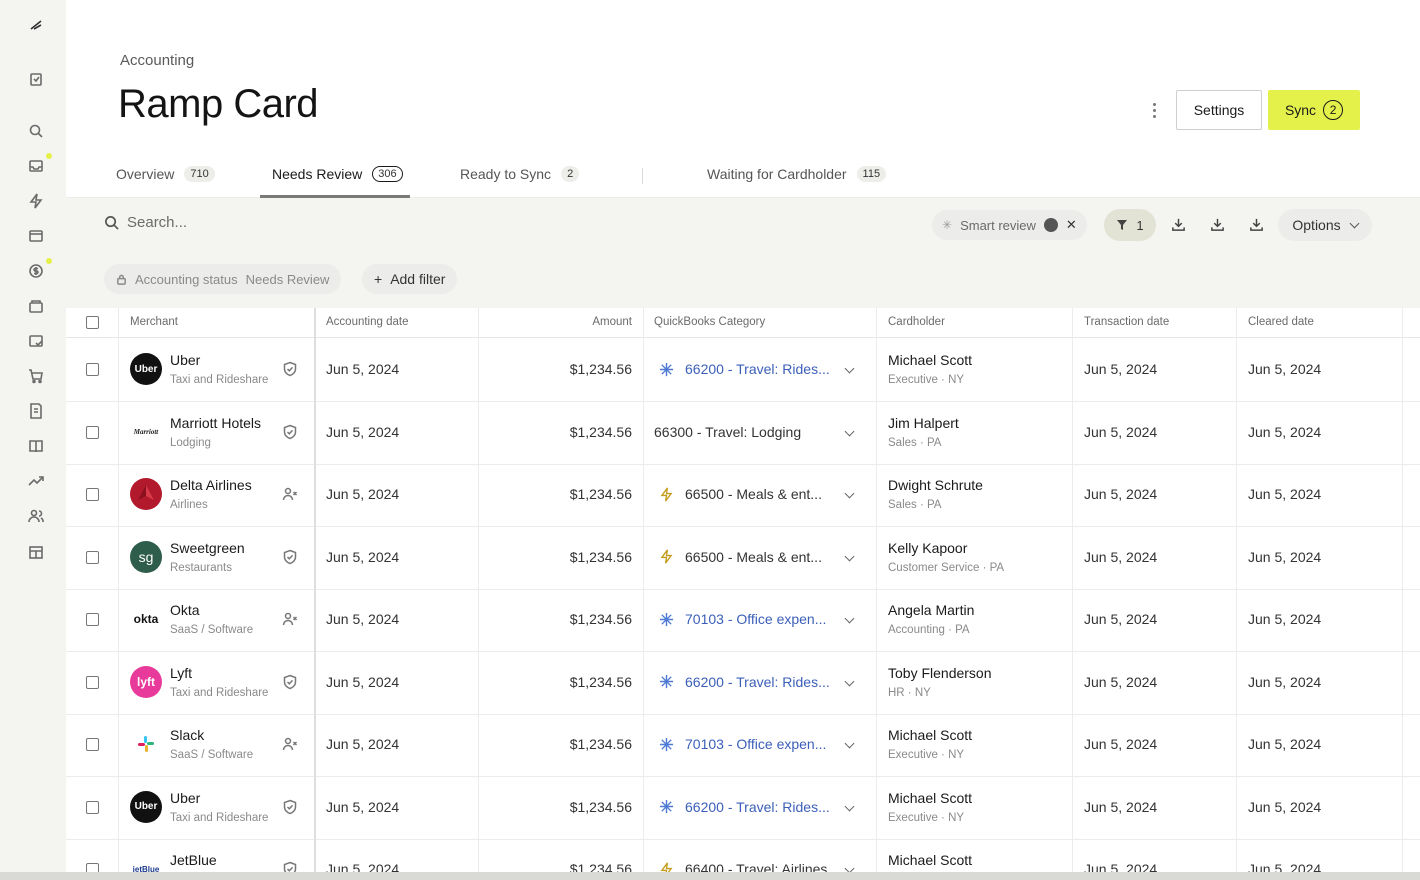  I want to click on column-header-transaction-date: Transaction date, so click(1126, 322).